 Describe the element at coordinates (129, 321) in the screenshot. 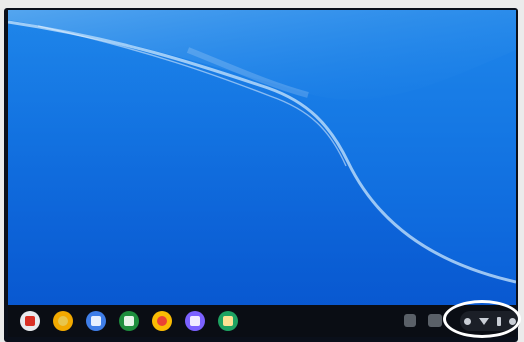

I see `sheets-icon` at that location.